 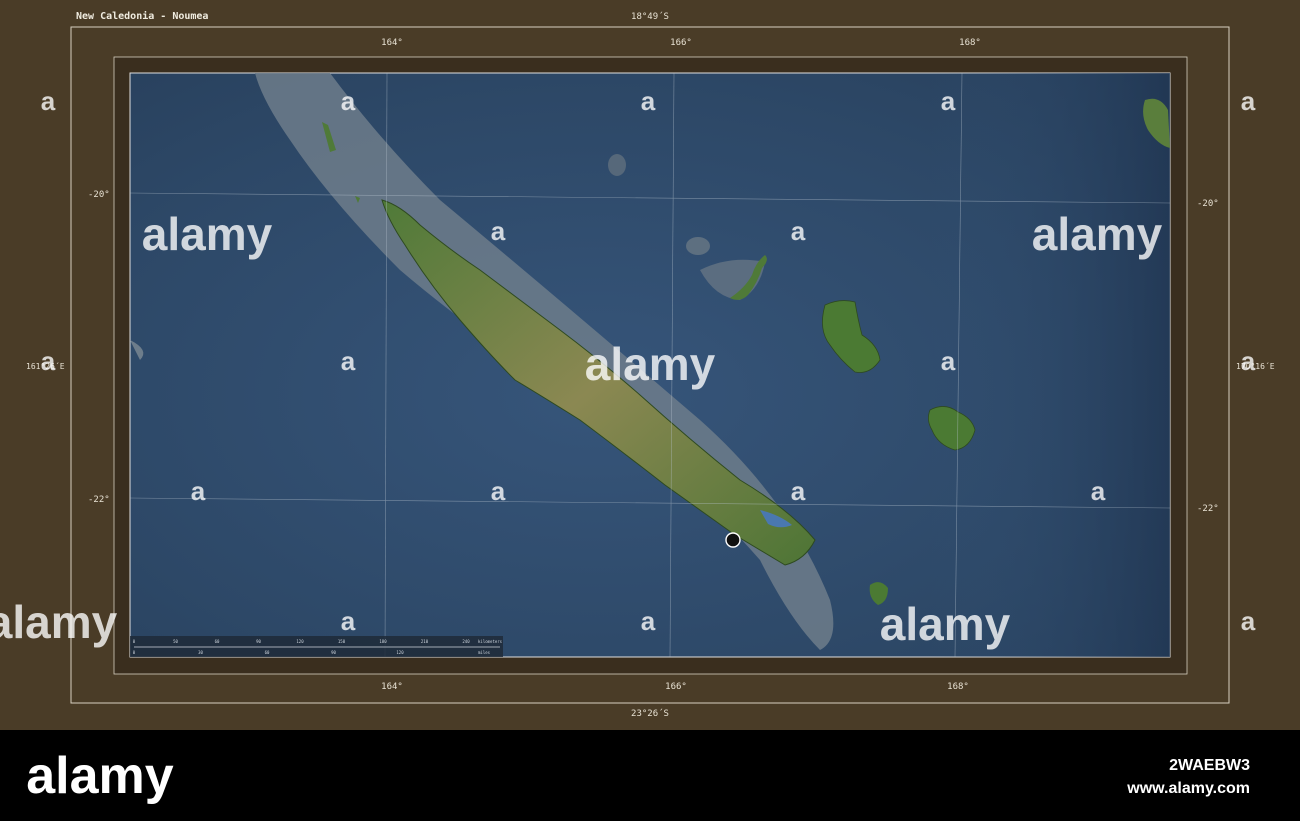 I want to click on lon-tick-bottom: 168°, so click(x=958, y=687).